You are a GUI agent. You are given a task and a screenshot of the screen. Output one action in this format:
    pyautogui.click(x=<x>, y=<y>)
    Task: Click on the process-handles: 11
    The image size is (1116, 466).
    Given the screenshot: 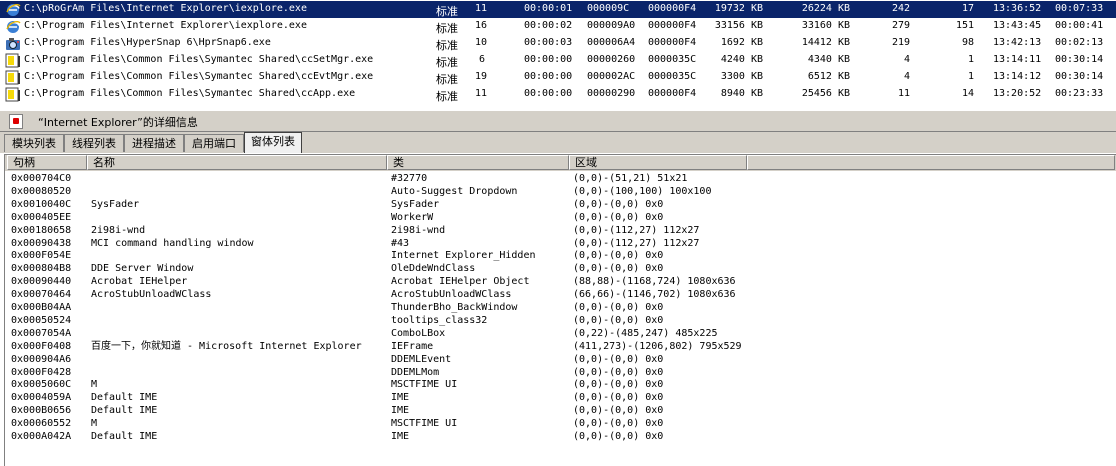 What is the action you would take?
    pyautogui.click(x=903, y=93)
    